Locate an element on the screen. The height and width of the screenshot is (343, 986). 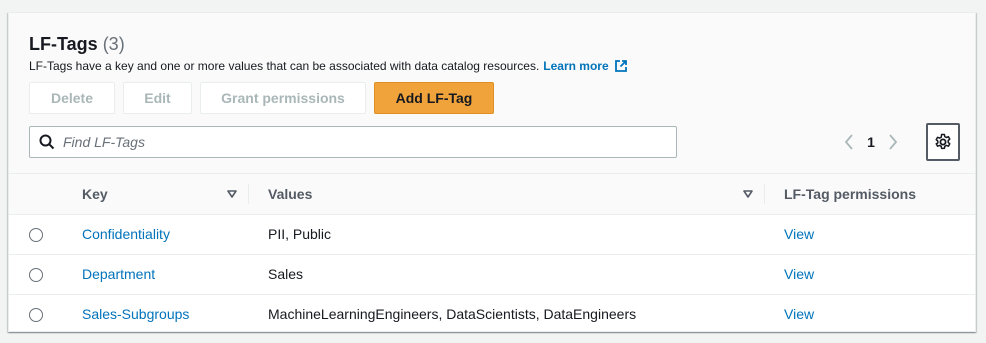
values-cell: PII, Public is located at coordinates (507, 234).